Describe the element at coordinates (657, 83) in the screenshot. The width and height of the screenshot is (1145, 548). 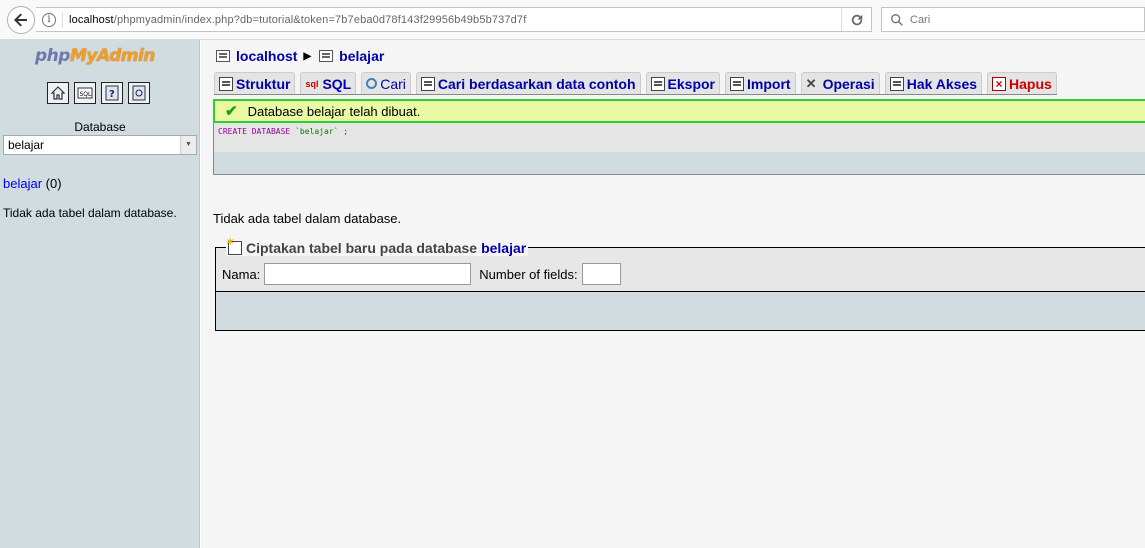
I see `export-icon` at that location.